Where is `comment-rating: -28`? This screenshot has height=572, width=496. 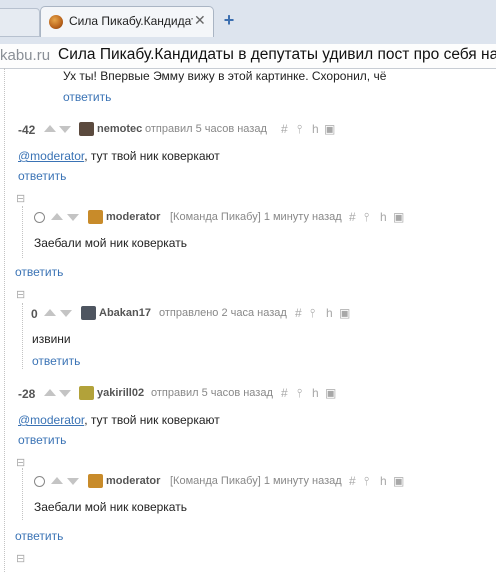
comment-rating: -28 is located at coordinates (27, 394).